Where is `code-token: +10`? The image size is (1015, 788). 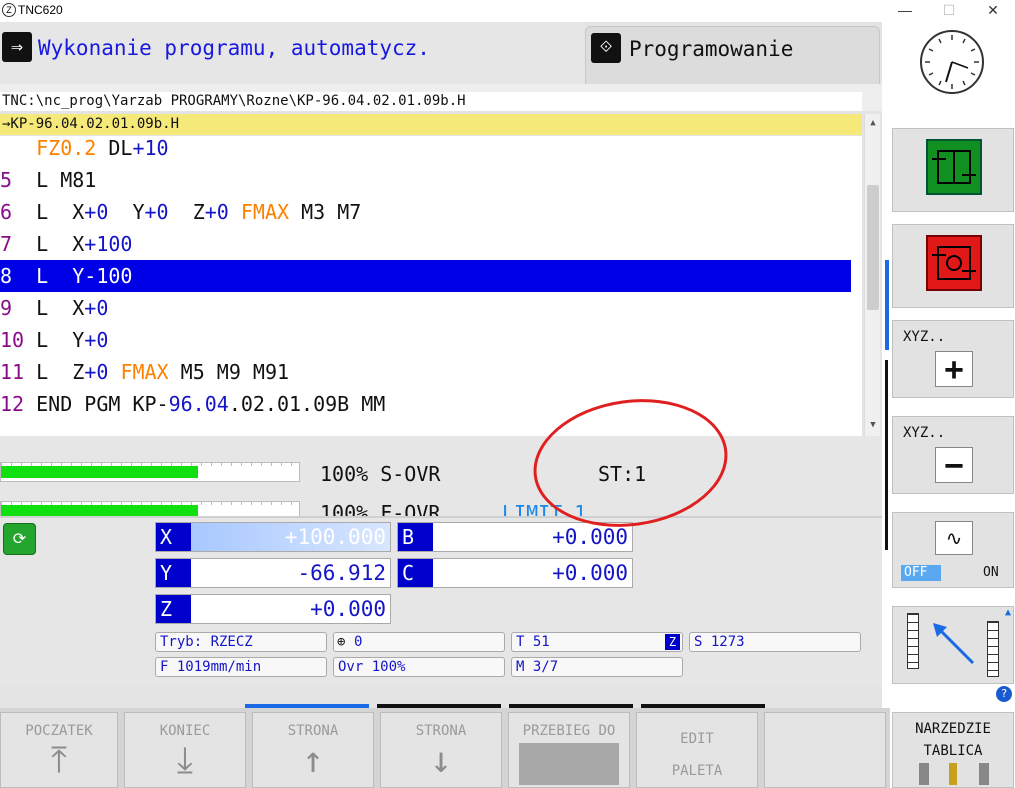
code-token: +10 is located at coordinates (150, 148).